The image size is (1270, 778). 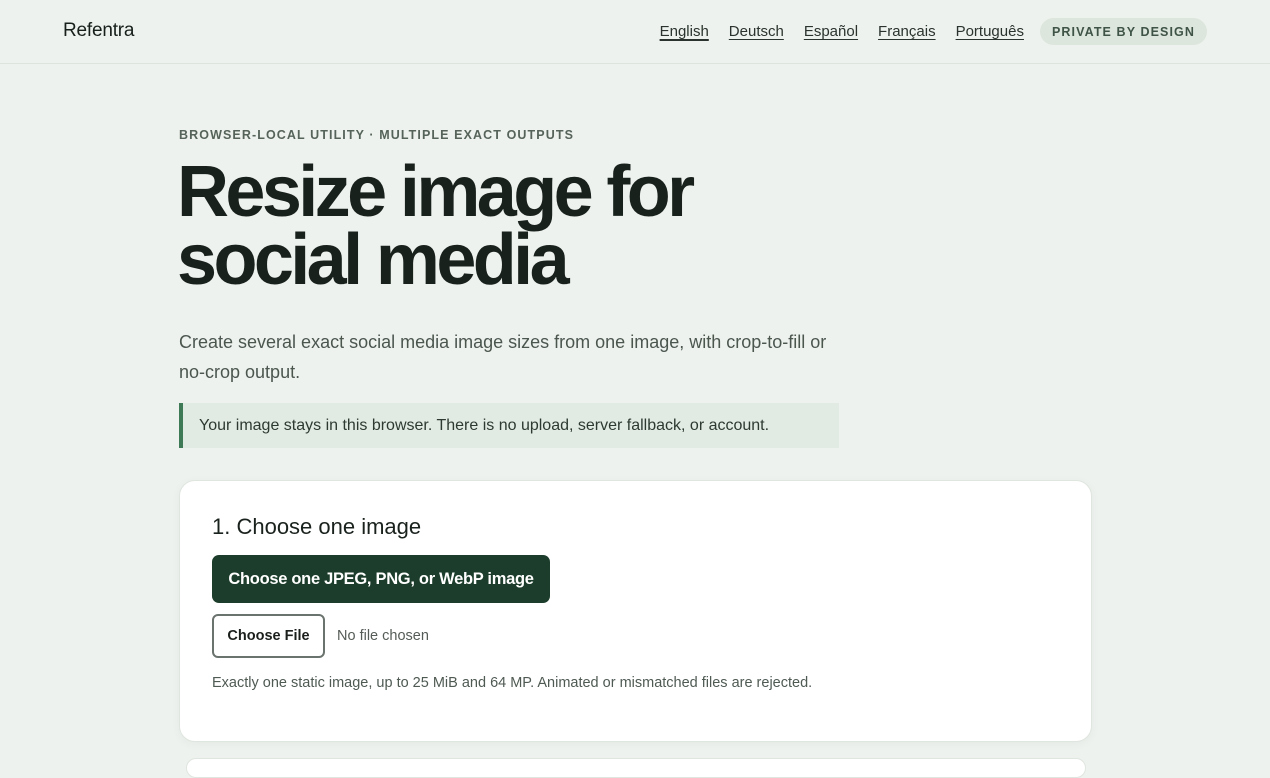 What do you see at coordinates (907, 31) in the screenshot?
I see `lang-link-francais: Français` at bounding box center [907, 31].